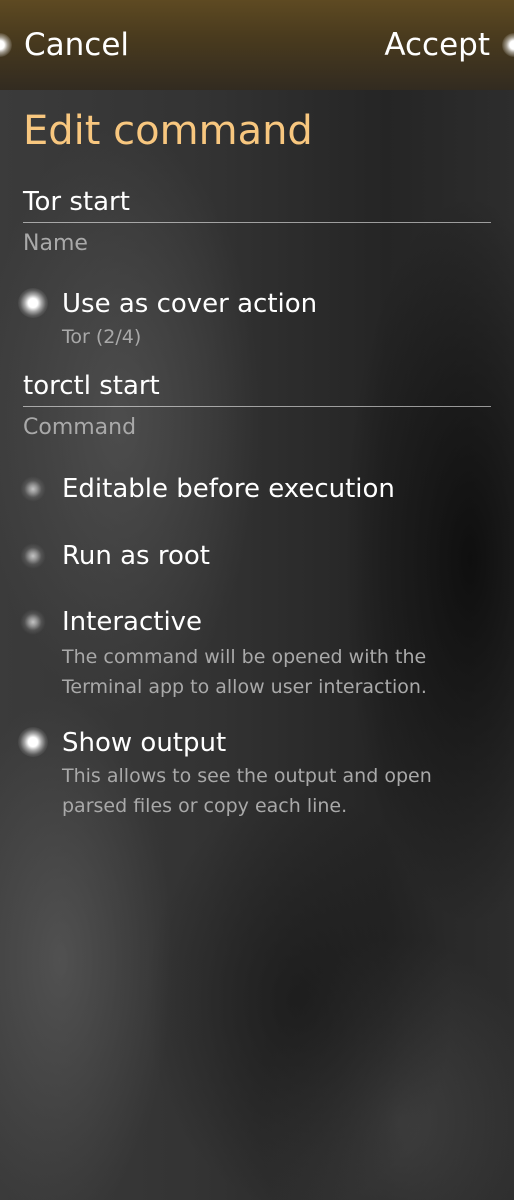 The height and width of the screenshot is (1200, 514). What do you see at coordinates (257, 45) in the screenshot?
I see `page-header: Cancel Accept` at bounding box center [257, 45].